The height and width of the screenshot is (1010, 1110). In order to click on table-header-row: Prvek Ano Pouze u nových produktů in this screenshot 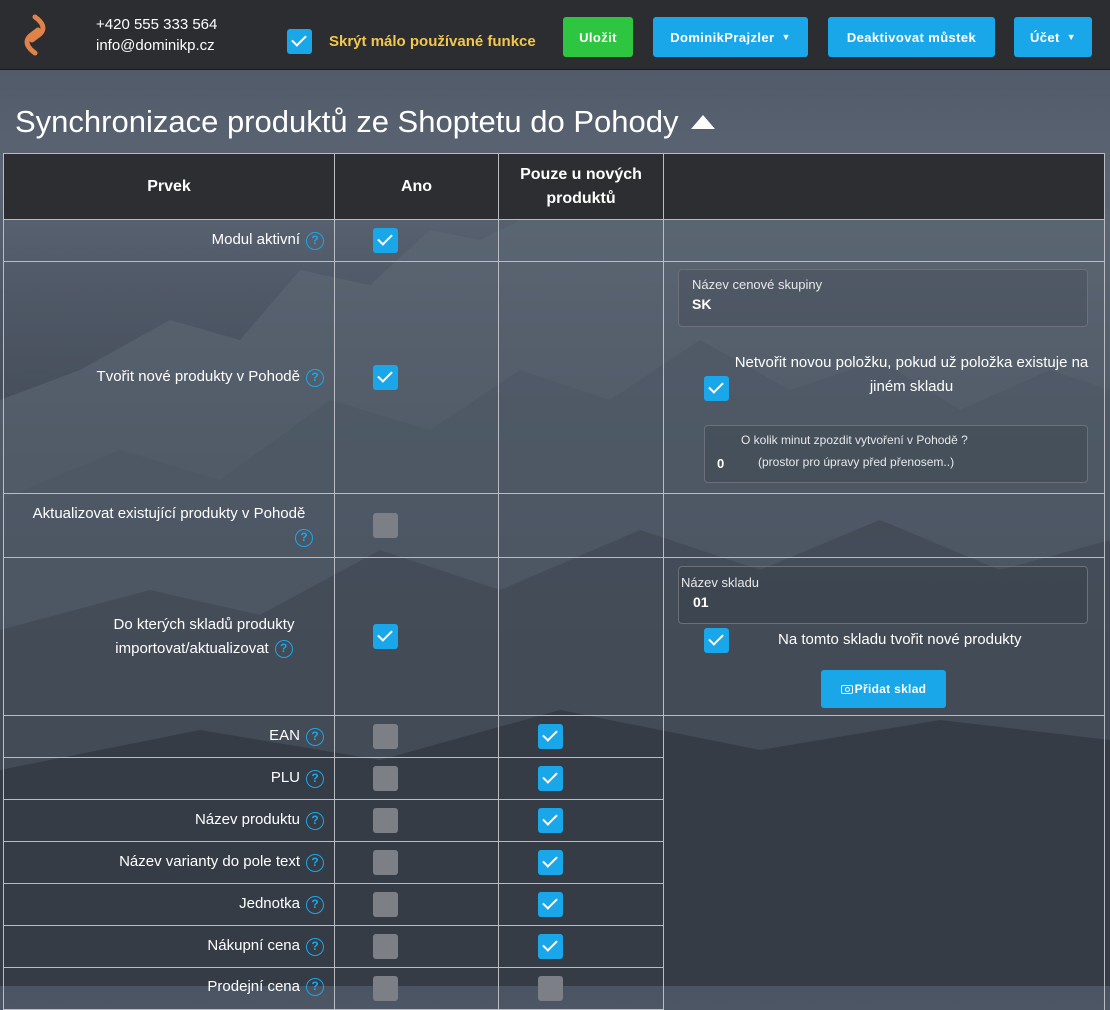, I will do `click(554, 186)`.